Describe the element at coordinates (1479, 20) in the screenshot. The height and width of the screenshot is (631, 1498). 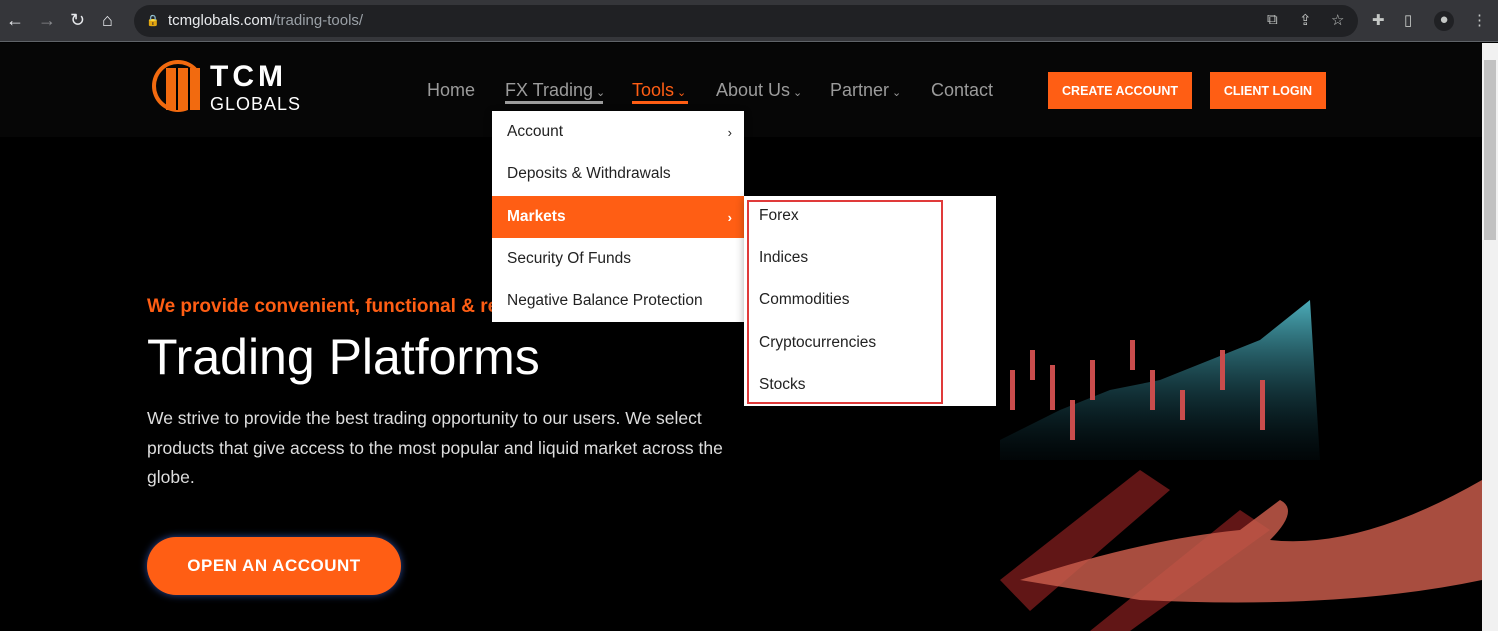
I see `more-icon: ⋮` at that location.